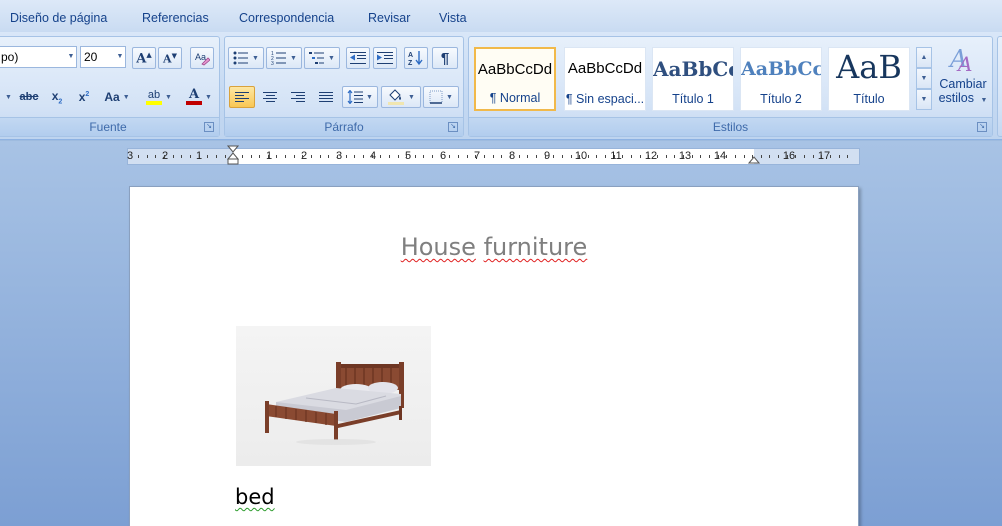  I want to click on align-center-button, so click(270, 97).